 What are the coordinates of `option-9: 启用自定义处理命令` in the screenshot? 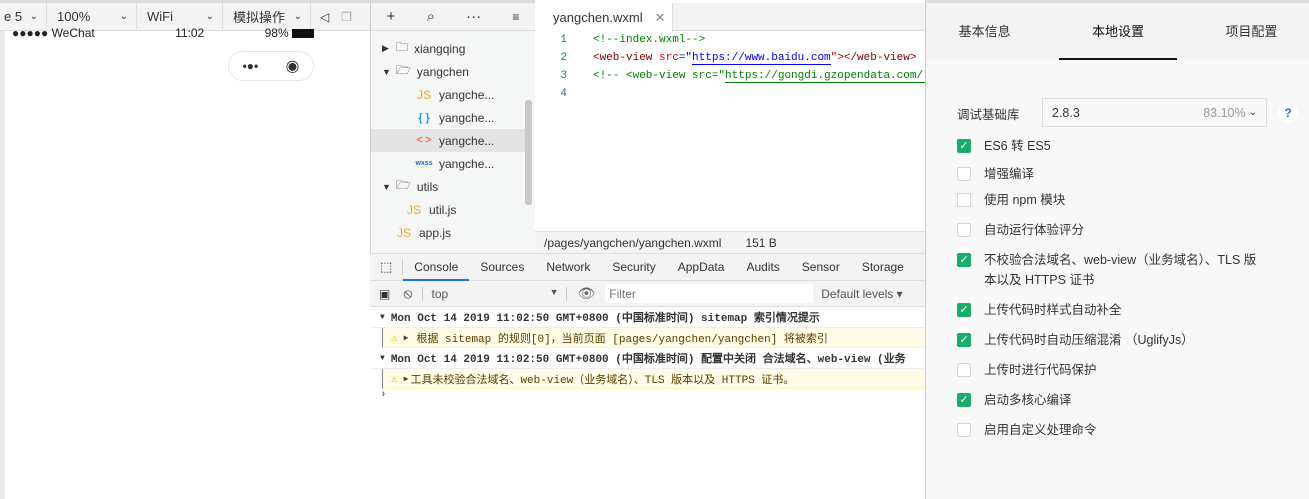 It's located at (1027, 430).